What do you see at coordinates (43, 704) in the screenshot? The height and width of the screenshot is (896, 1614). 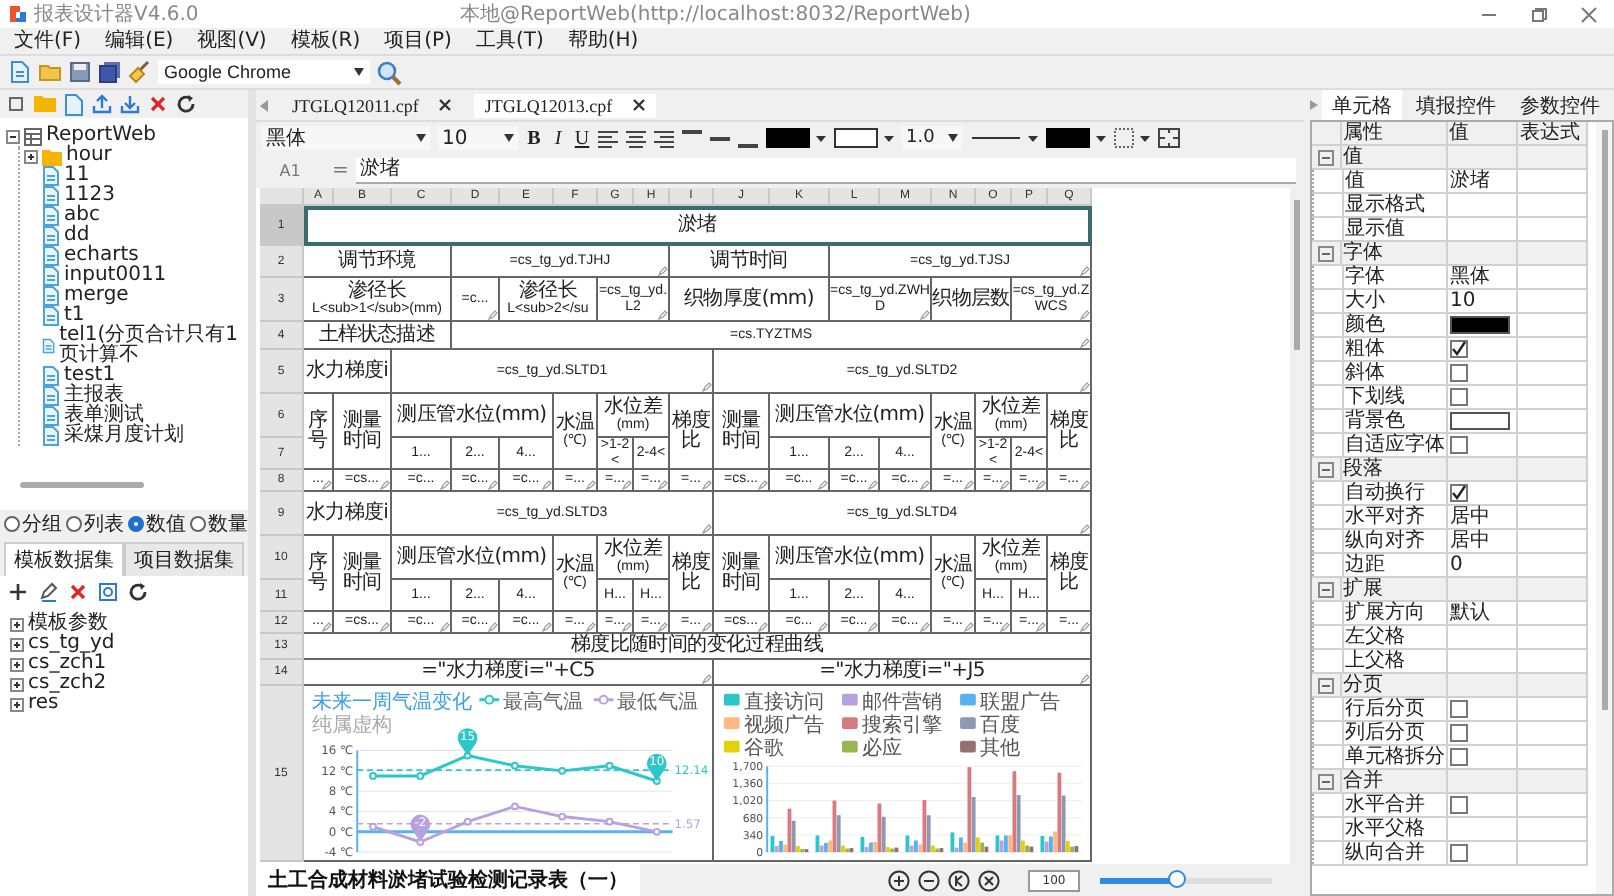 I see `dataset-item: res` at bounding box center [43, 704].